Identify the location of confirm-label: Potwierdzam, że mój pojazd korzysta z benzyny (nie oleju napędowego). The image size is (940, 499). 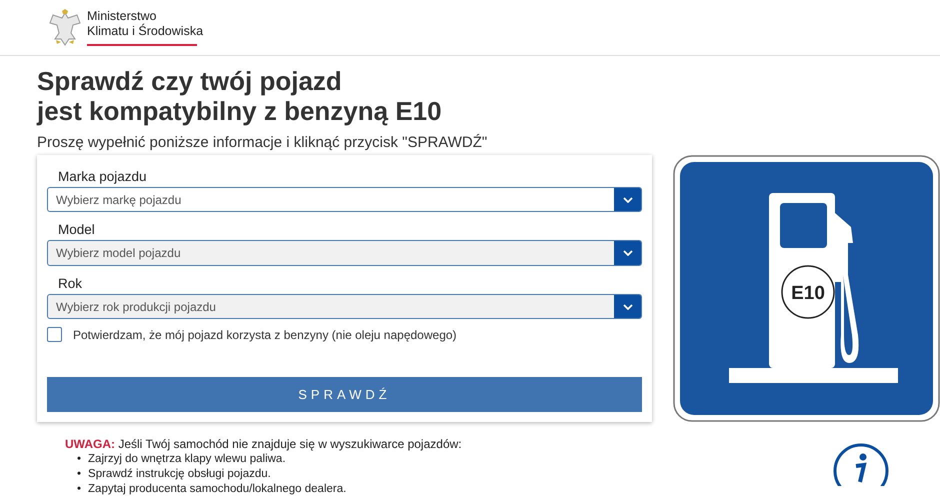
(265, 335).